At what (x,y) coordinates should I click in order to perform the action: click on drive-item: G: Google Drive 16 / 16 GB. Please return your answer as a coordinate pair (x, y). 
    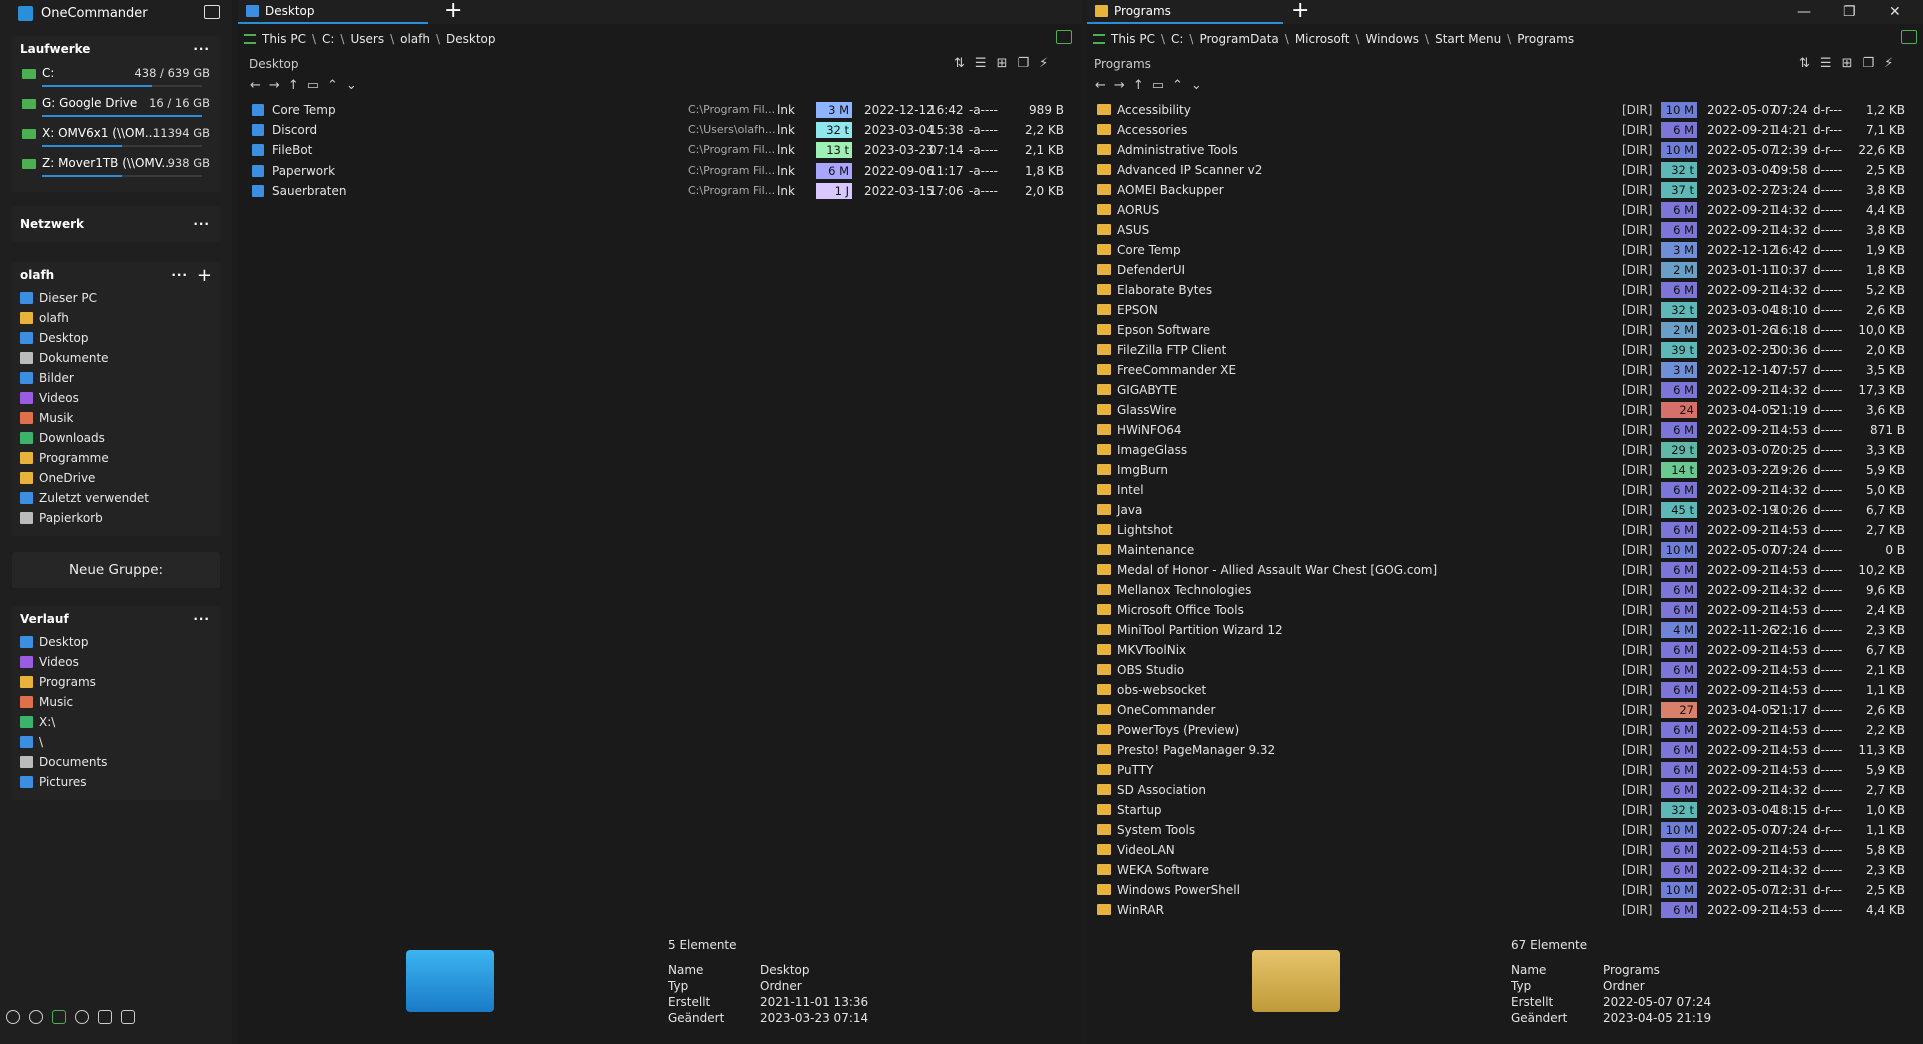
    Looking at the image, I should click on (116, 107).